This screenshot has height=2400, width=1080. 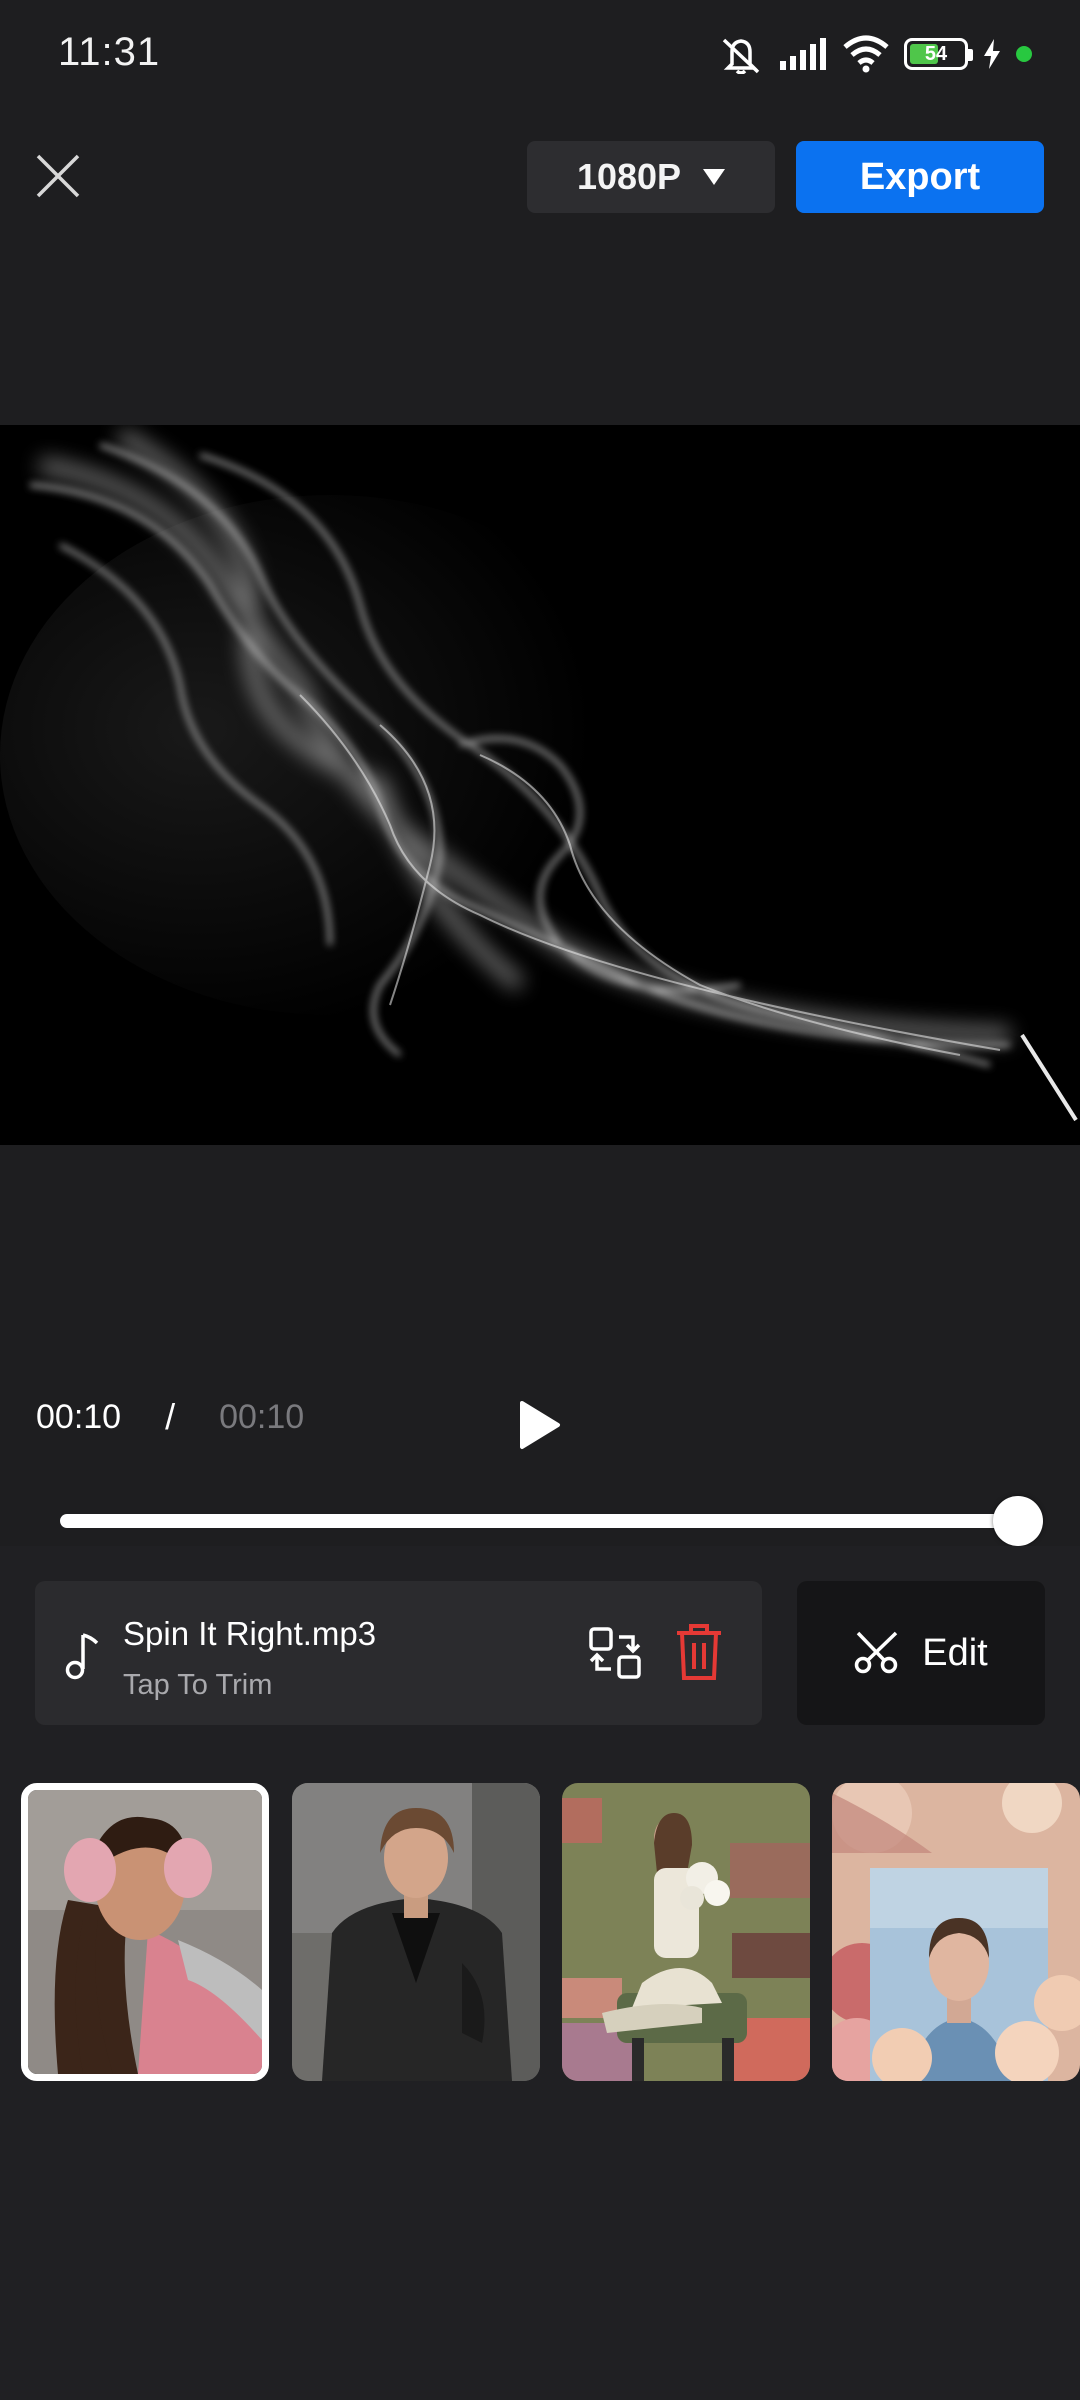 What do you see at coordinates (398, 1653) in the screenshot?
I see `music-track-card: Spin It Right.mp3 Tap To Trim` at bounding box center [398, 1653].